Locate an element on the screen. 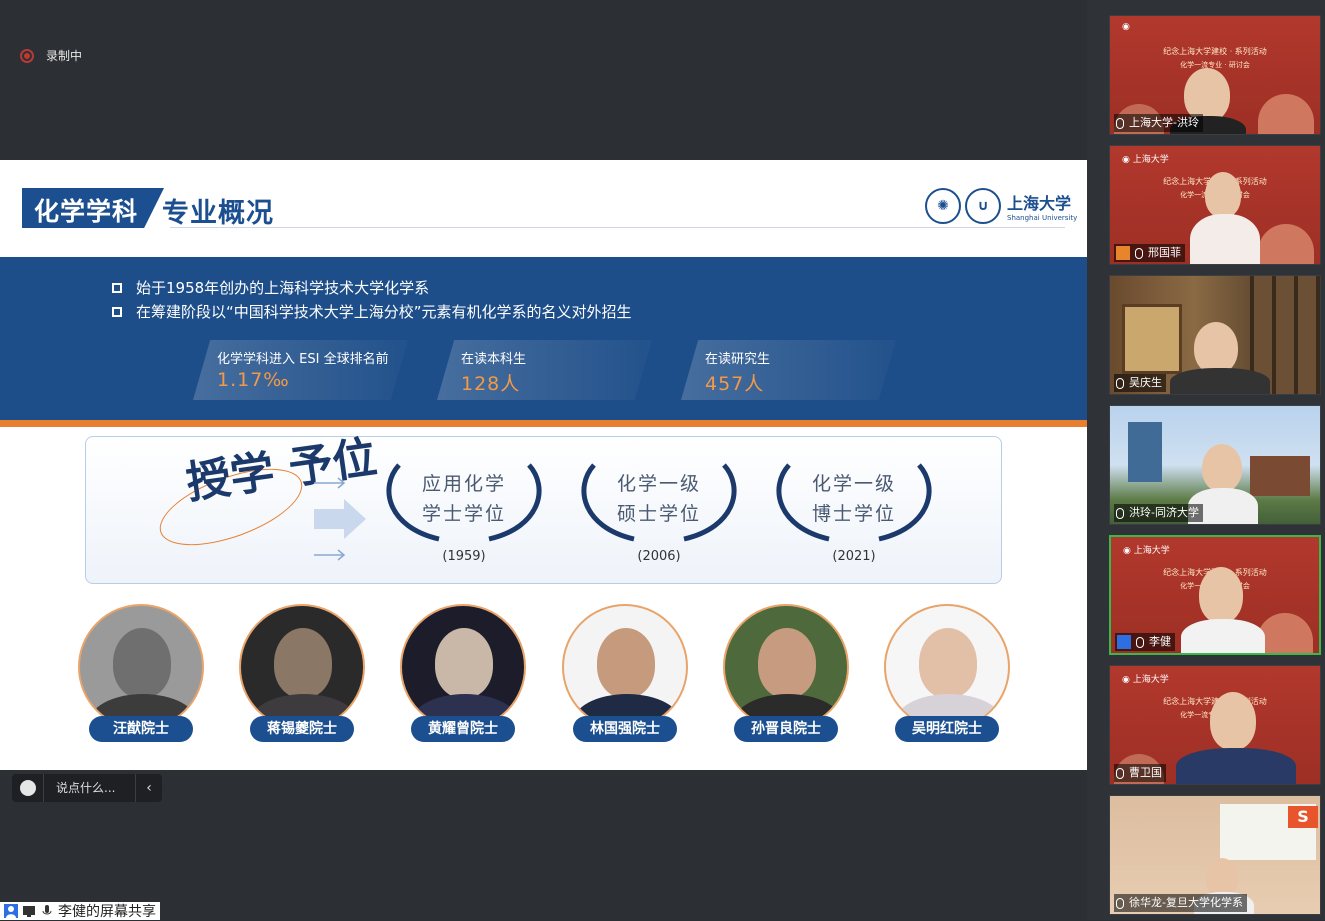 The height and width of the screenshot is (921, 1325). participant-label: 洪玲-同济大学 is located at coordinates (1158, 513).